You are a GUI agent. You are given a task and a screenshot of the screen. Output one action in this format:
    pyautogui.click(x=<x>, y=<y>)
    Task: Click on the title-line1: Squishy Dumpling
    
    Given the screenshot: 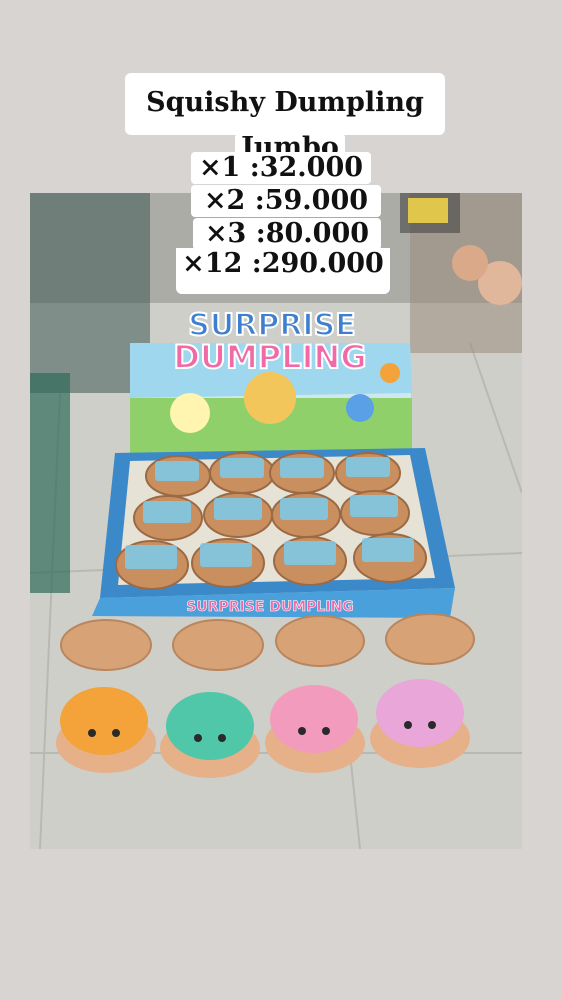 What is the action you would take?
    pyautogui.click(x=285, y=102)
    